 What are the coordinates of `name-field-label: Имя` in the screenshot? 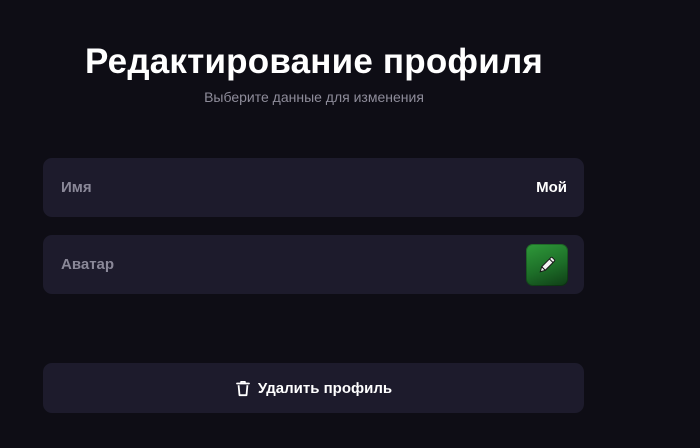 It's located at (76, 187).